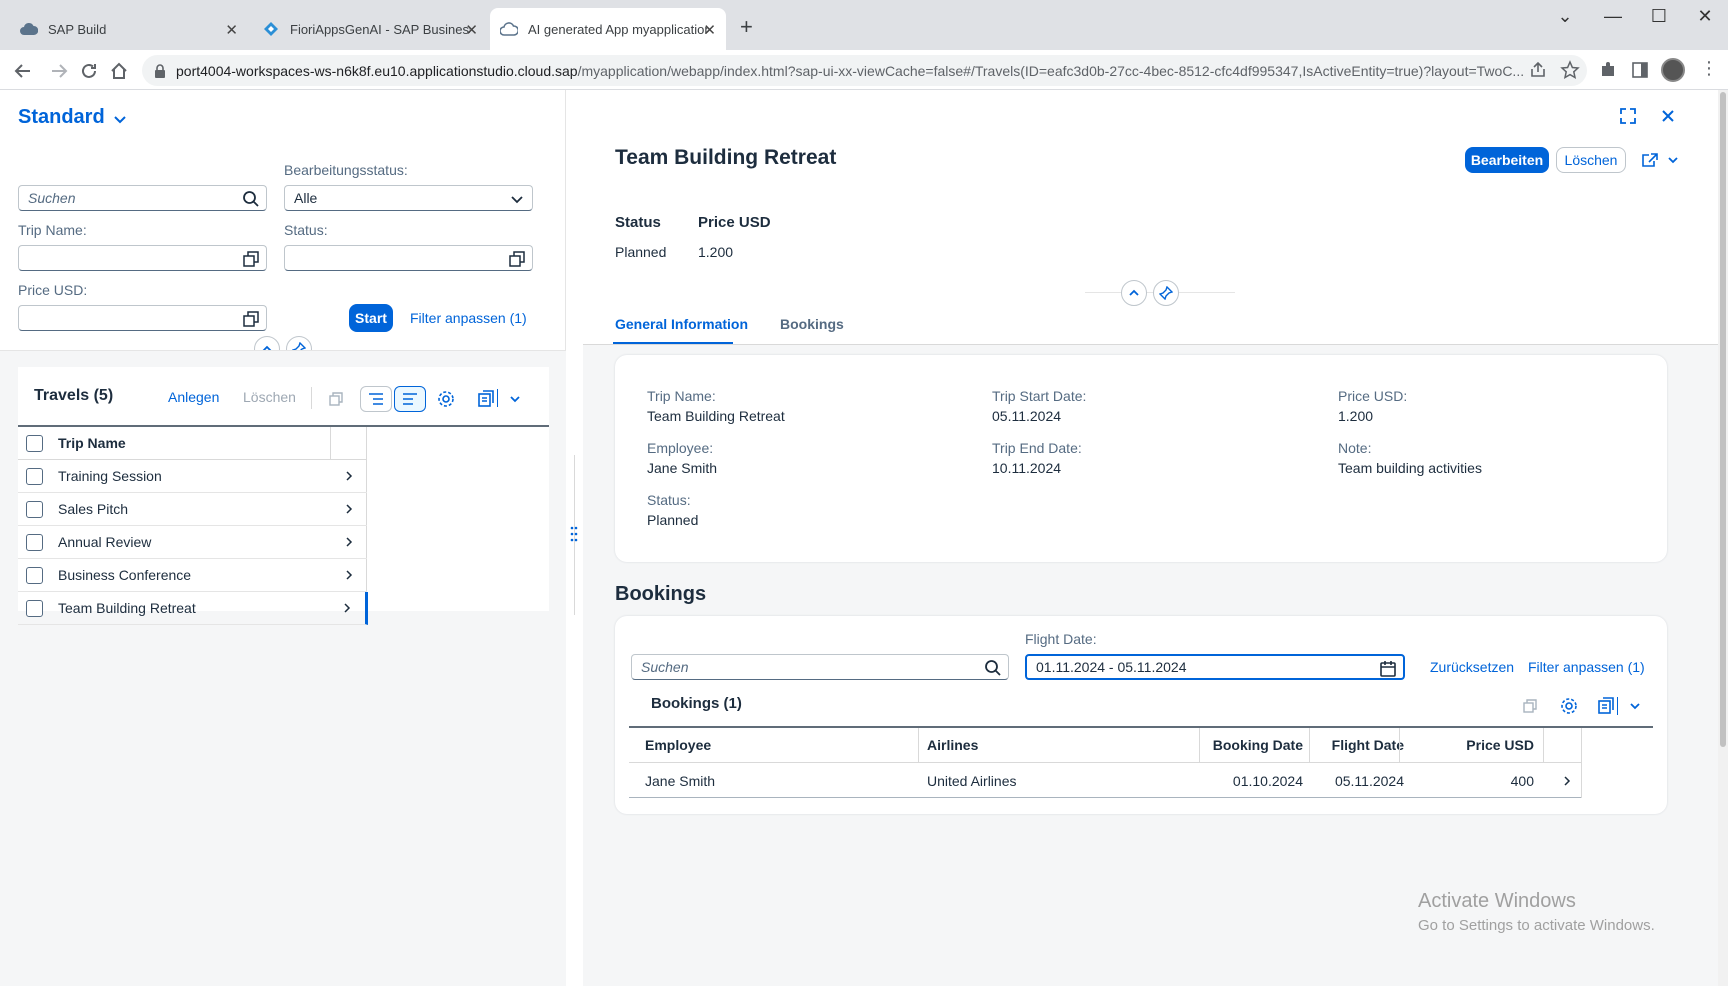  Describe the element at coordinates (408, 258) in the screenshot. I see `status-input` at that location.